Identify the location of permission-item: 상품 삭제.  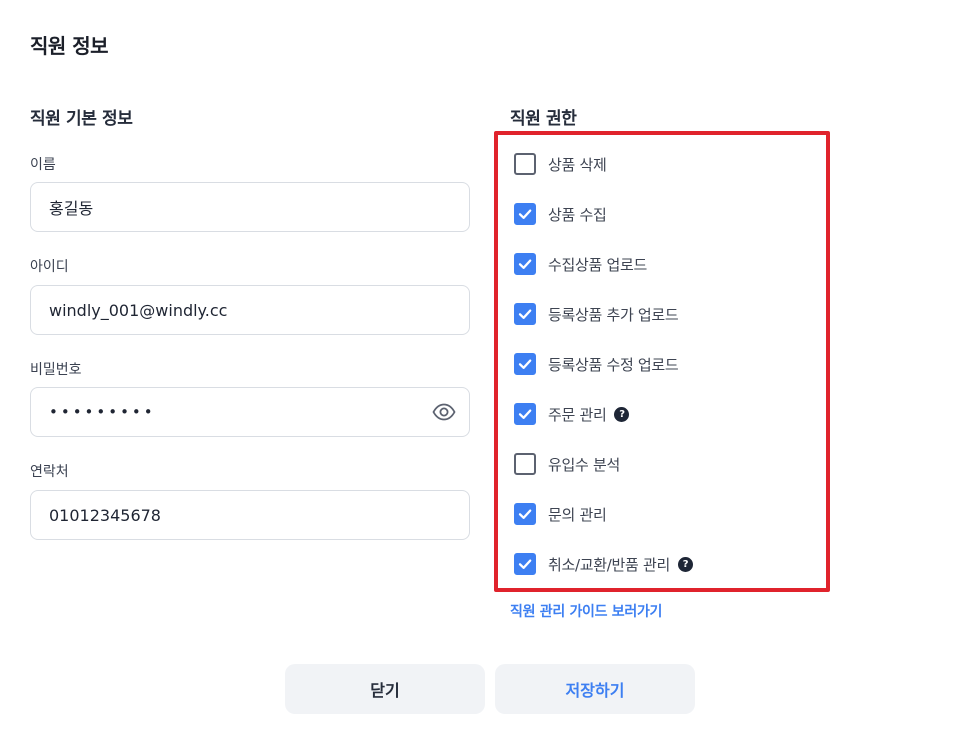
(560, 164).